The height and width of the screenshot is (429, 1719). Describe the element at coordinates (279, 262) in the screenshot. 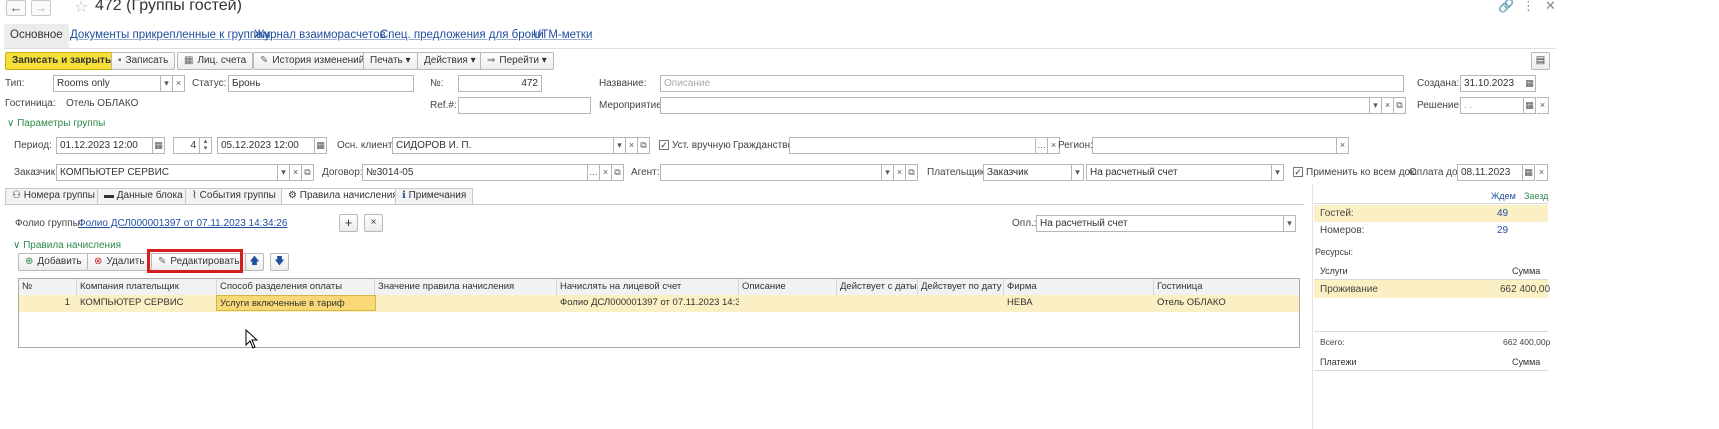

I see `move-down-button: 🡇` at that location.